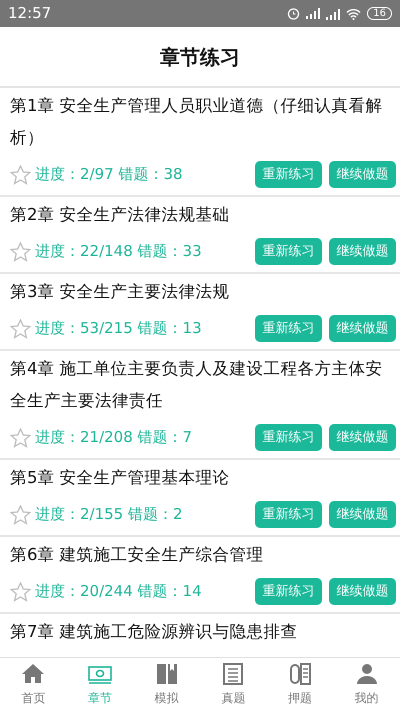 This screenshot has width=400, height=711. What do you see at coordinates (120, 478) in the screenshot?
I see `chapter-title: 第5章 安全生产管理基本理论` at bounding box center [120, 478].